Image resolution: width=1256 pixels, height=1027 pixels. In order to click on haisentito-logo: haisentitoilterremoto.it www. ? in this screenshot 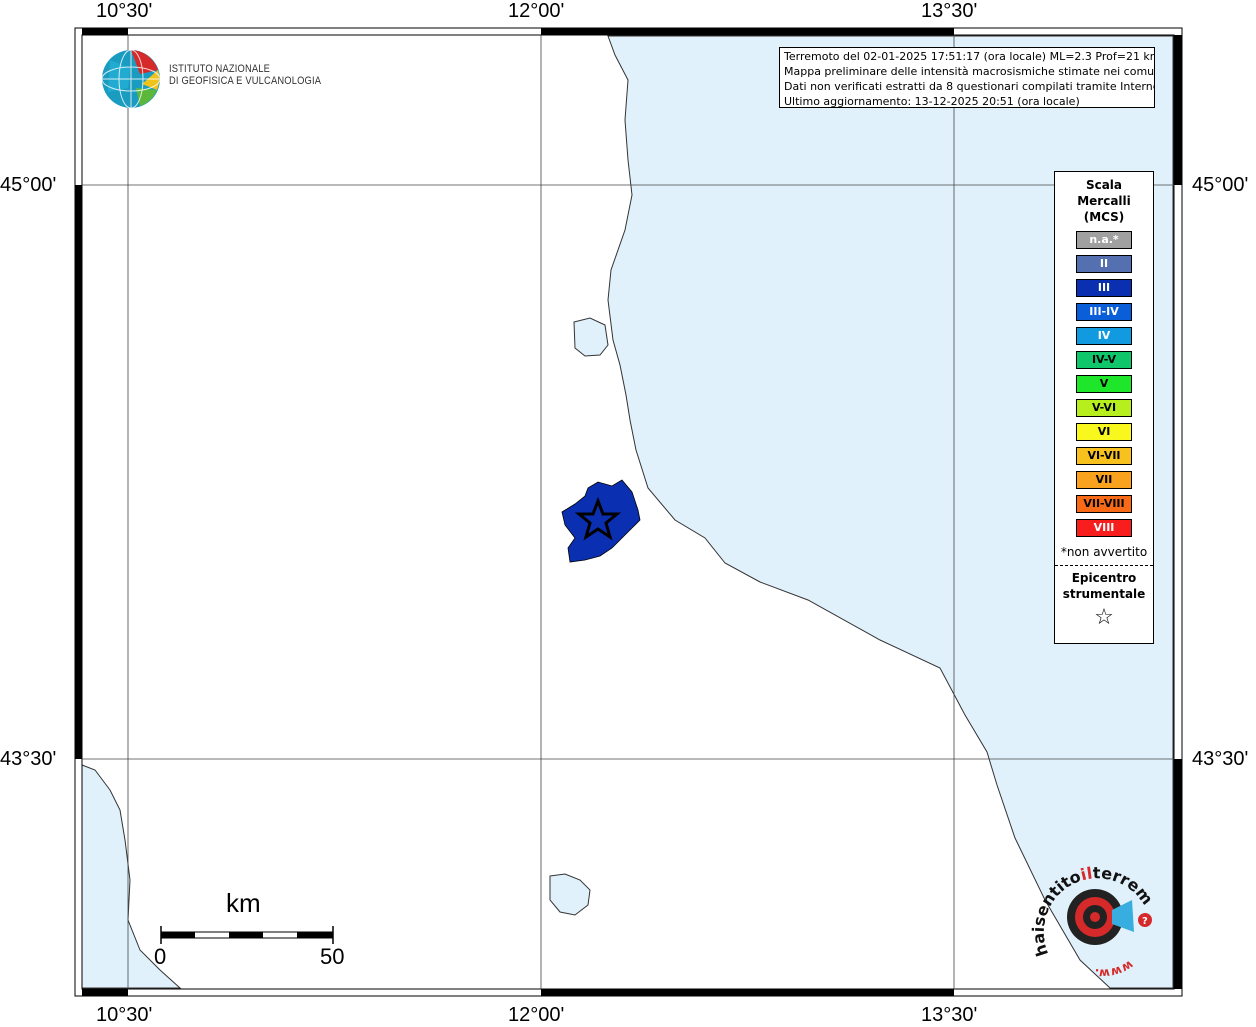, I will do `click(1093, 919)`.